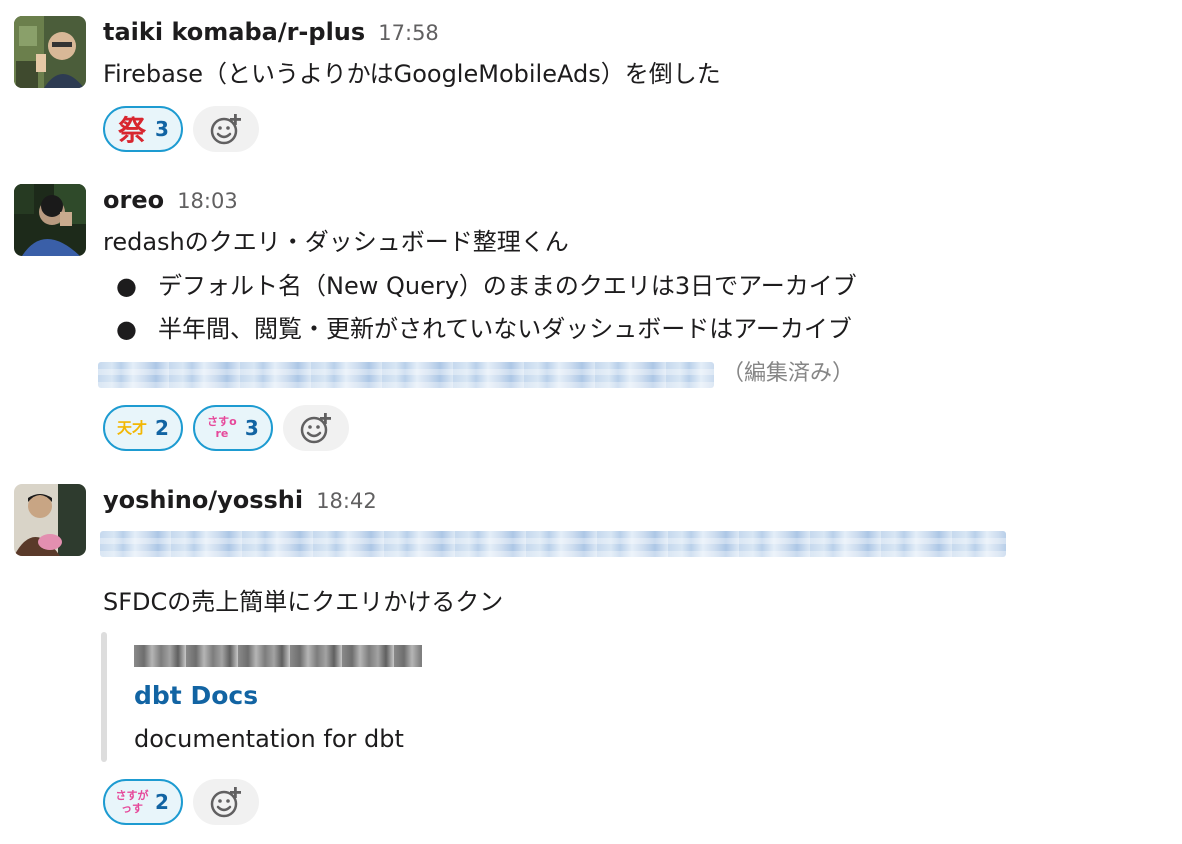 This screenshot has width=1182, height=844. What do you see at coordinates (412, 74) in the screenshot?
I see `message-text: Firebase（というよりかはGoogleMobileAds）を倒した` at bounding box center [412, 74].